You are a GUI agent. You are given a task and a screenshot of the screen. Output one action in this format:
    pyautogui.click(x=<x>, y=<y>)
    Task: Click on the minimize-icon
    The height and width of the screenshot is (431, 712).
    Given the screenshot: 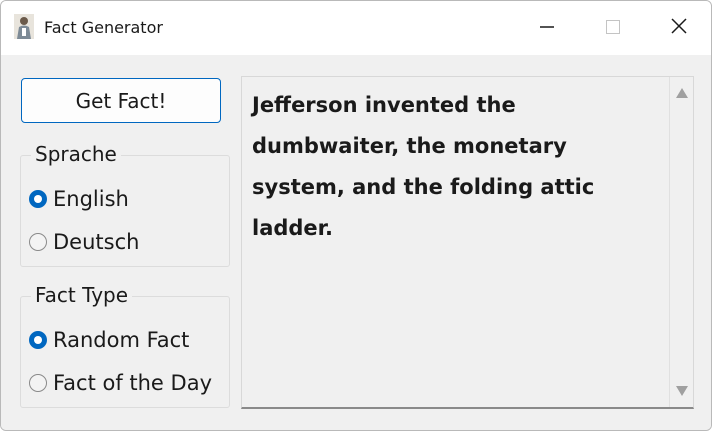 What is the action you would take?
    pyautogui.click(x=547, y=28)
    